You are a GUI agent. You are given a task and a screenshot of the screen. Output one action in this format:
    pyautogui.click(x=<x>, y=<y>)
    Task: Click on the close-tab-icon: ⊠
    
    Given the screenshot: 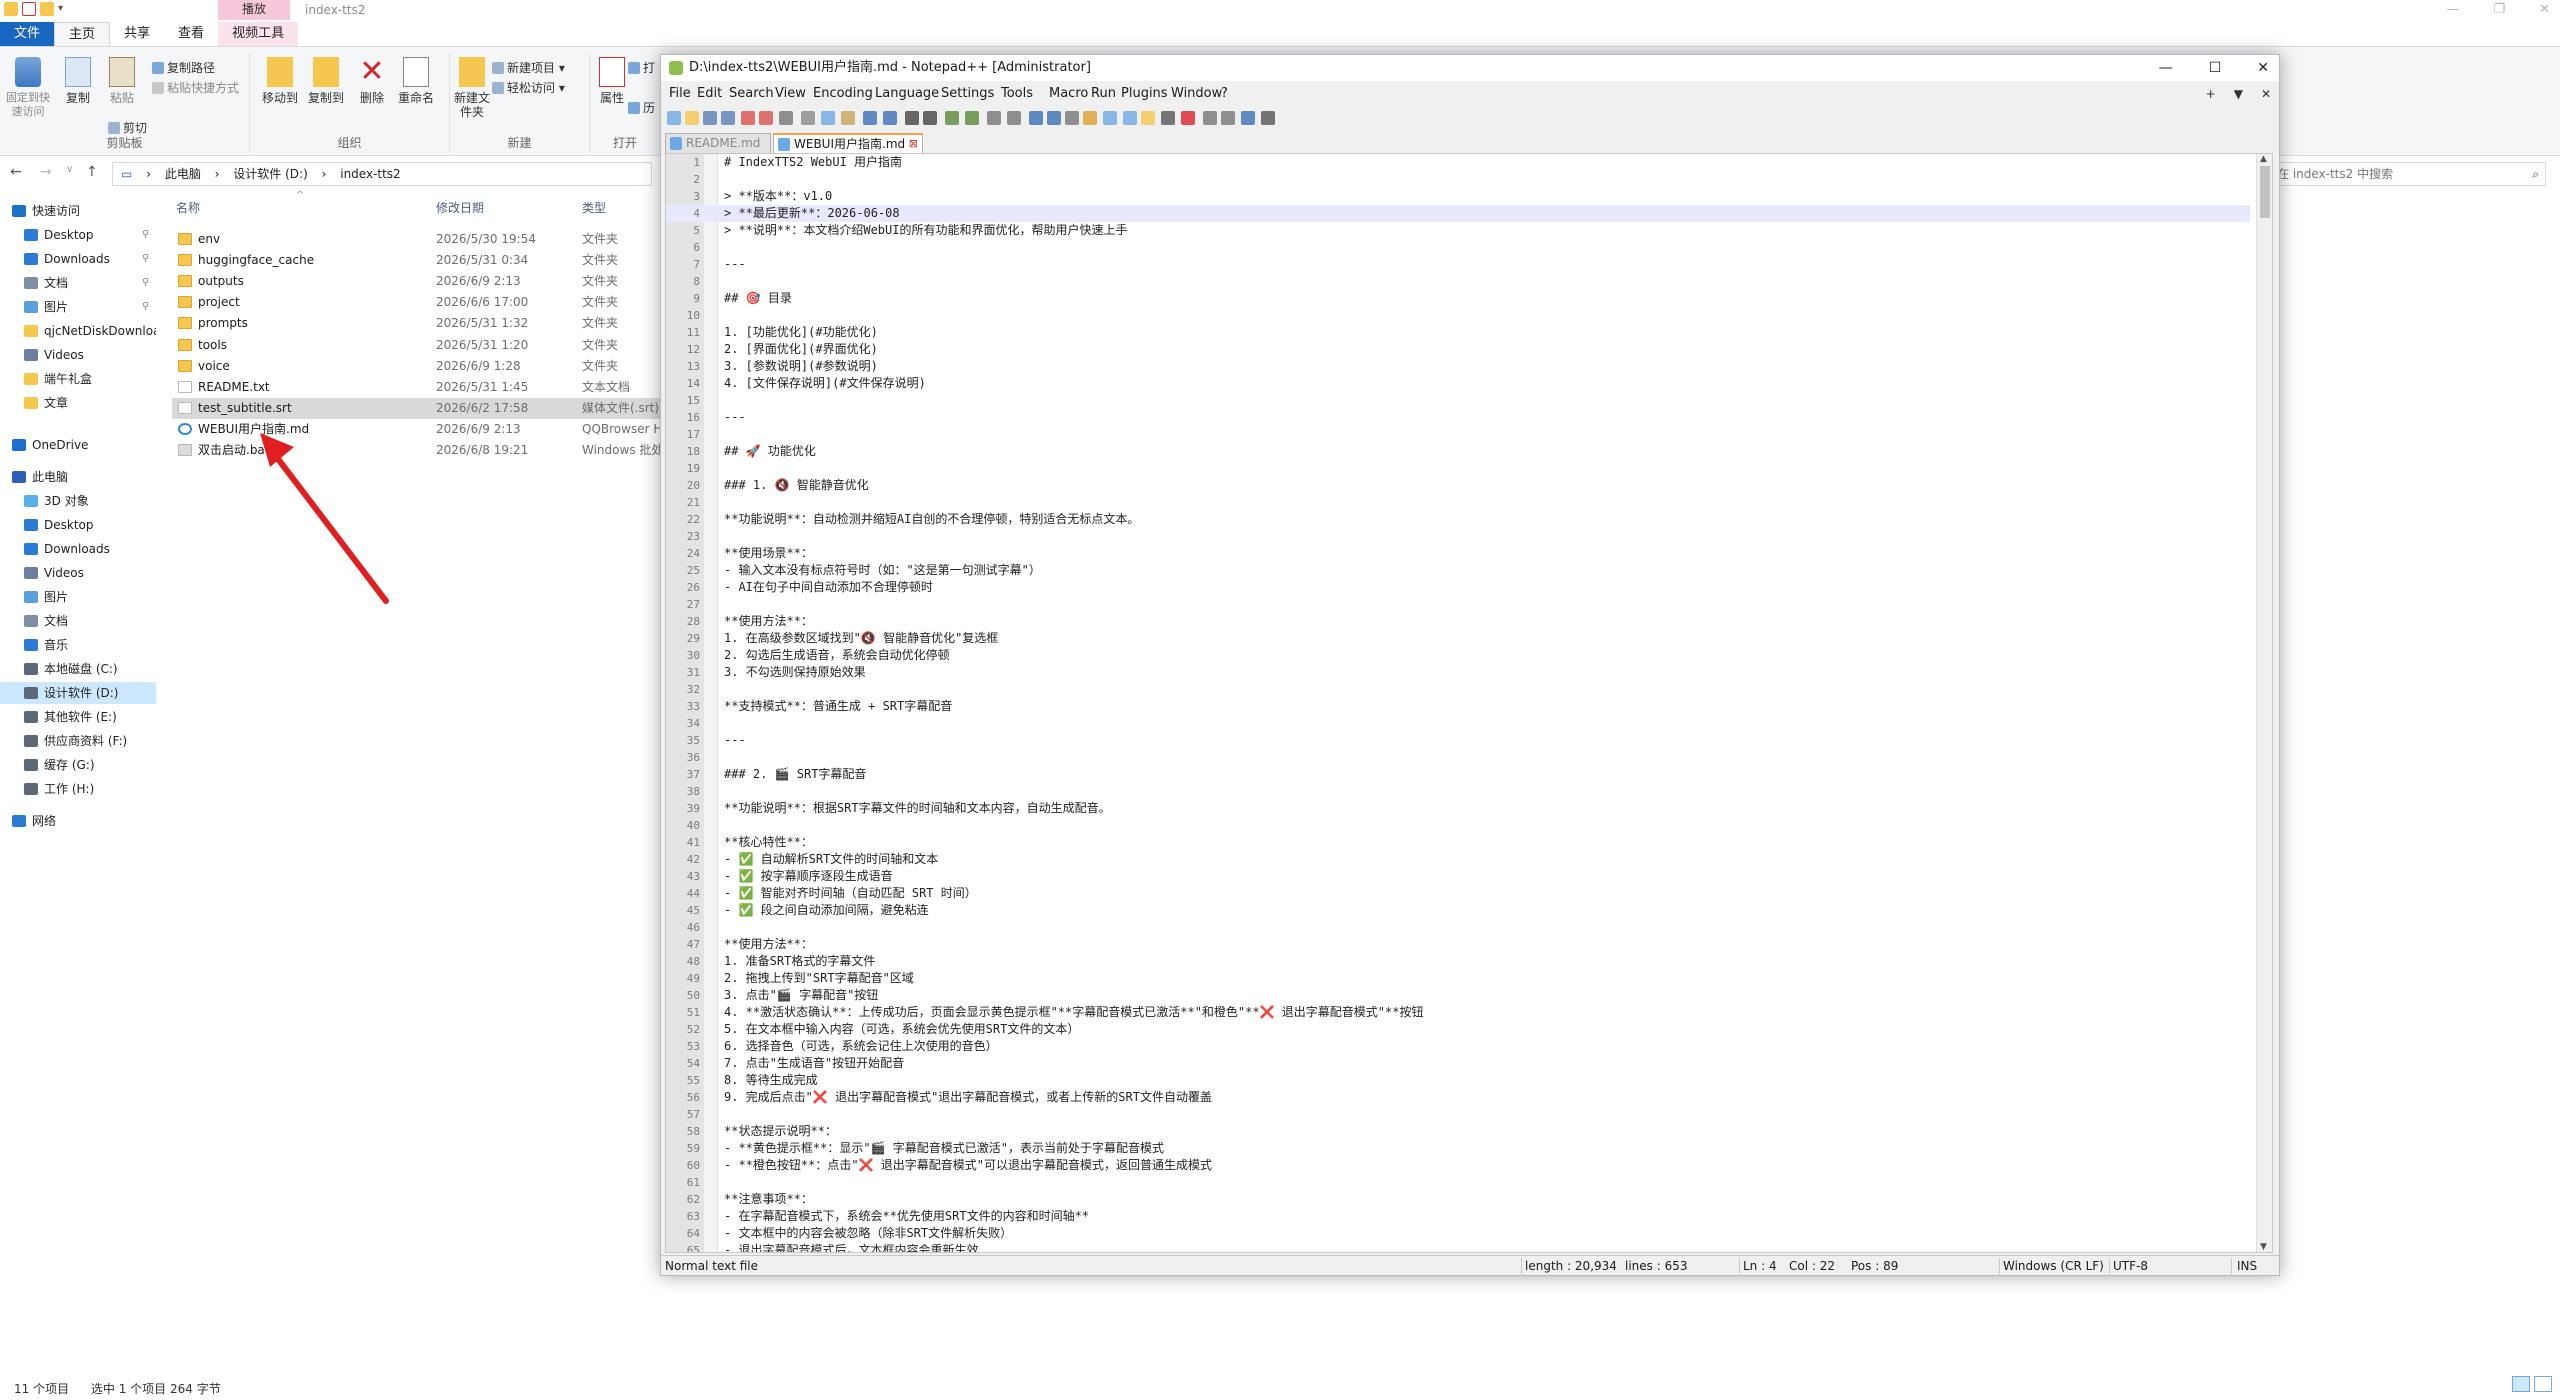 What is the action you would take?
    pyautogui.click(x=913, y=144)
    